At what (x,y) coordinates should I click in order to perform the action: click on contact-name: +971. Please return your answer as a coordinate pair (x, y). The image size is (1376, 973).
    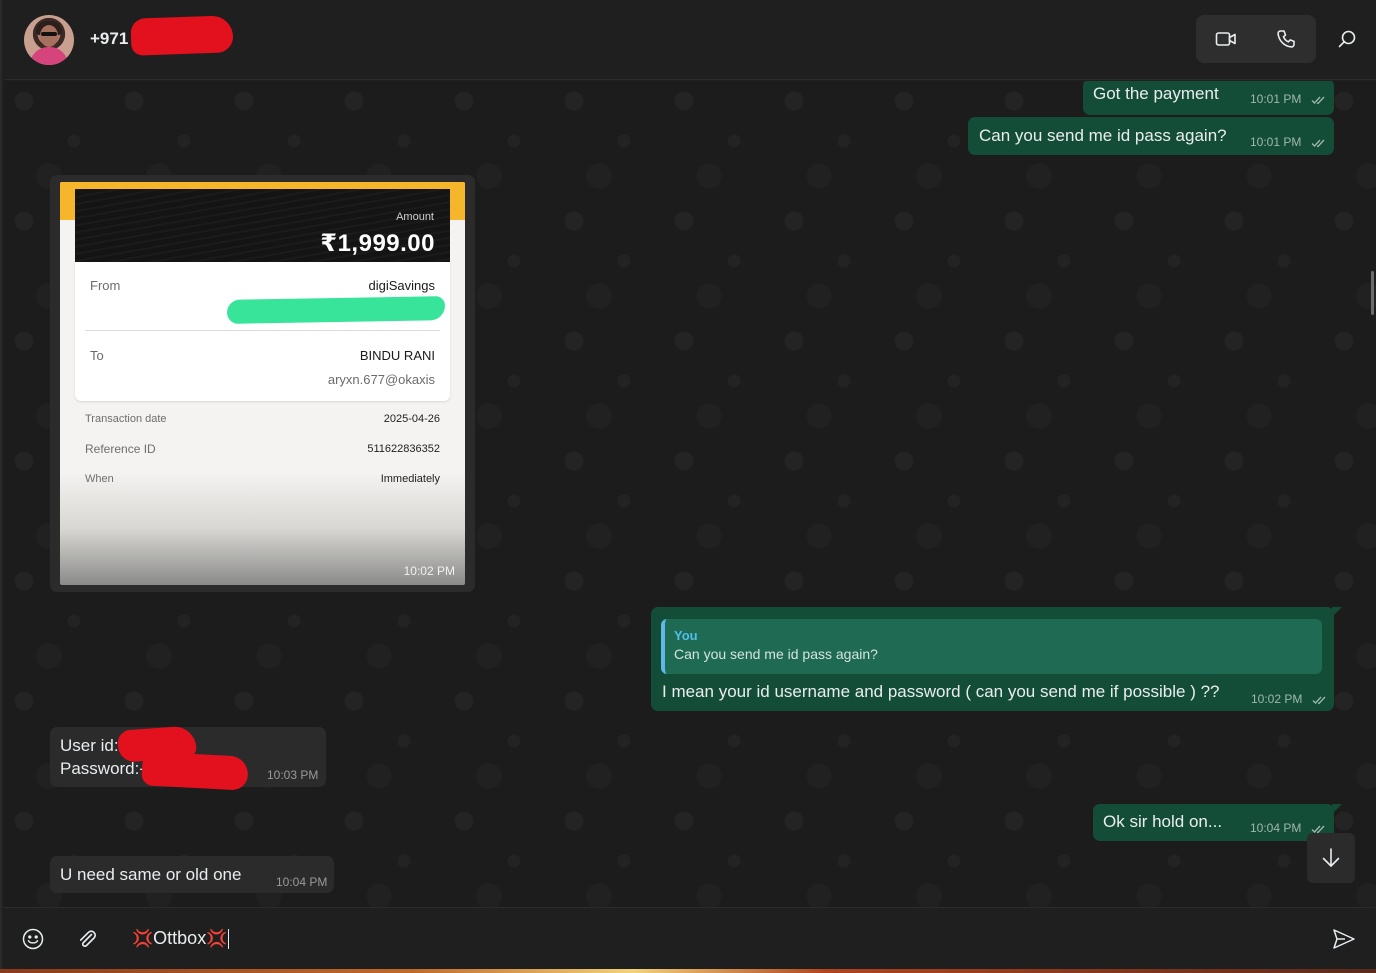
    Looking at the image, I should click on (109, 39).